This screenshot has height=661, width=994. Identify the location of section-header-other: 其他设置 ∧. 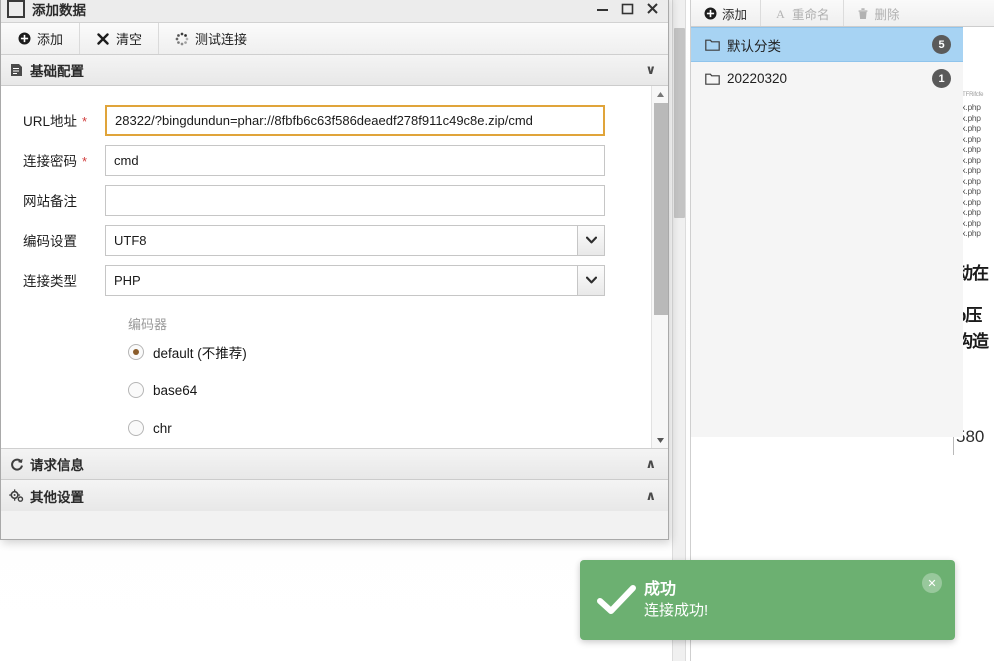
(334, 495).